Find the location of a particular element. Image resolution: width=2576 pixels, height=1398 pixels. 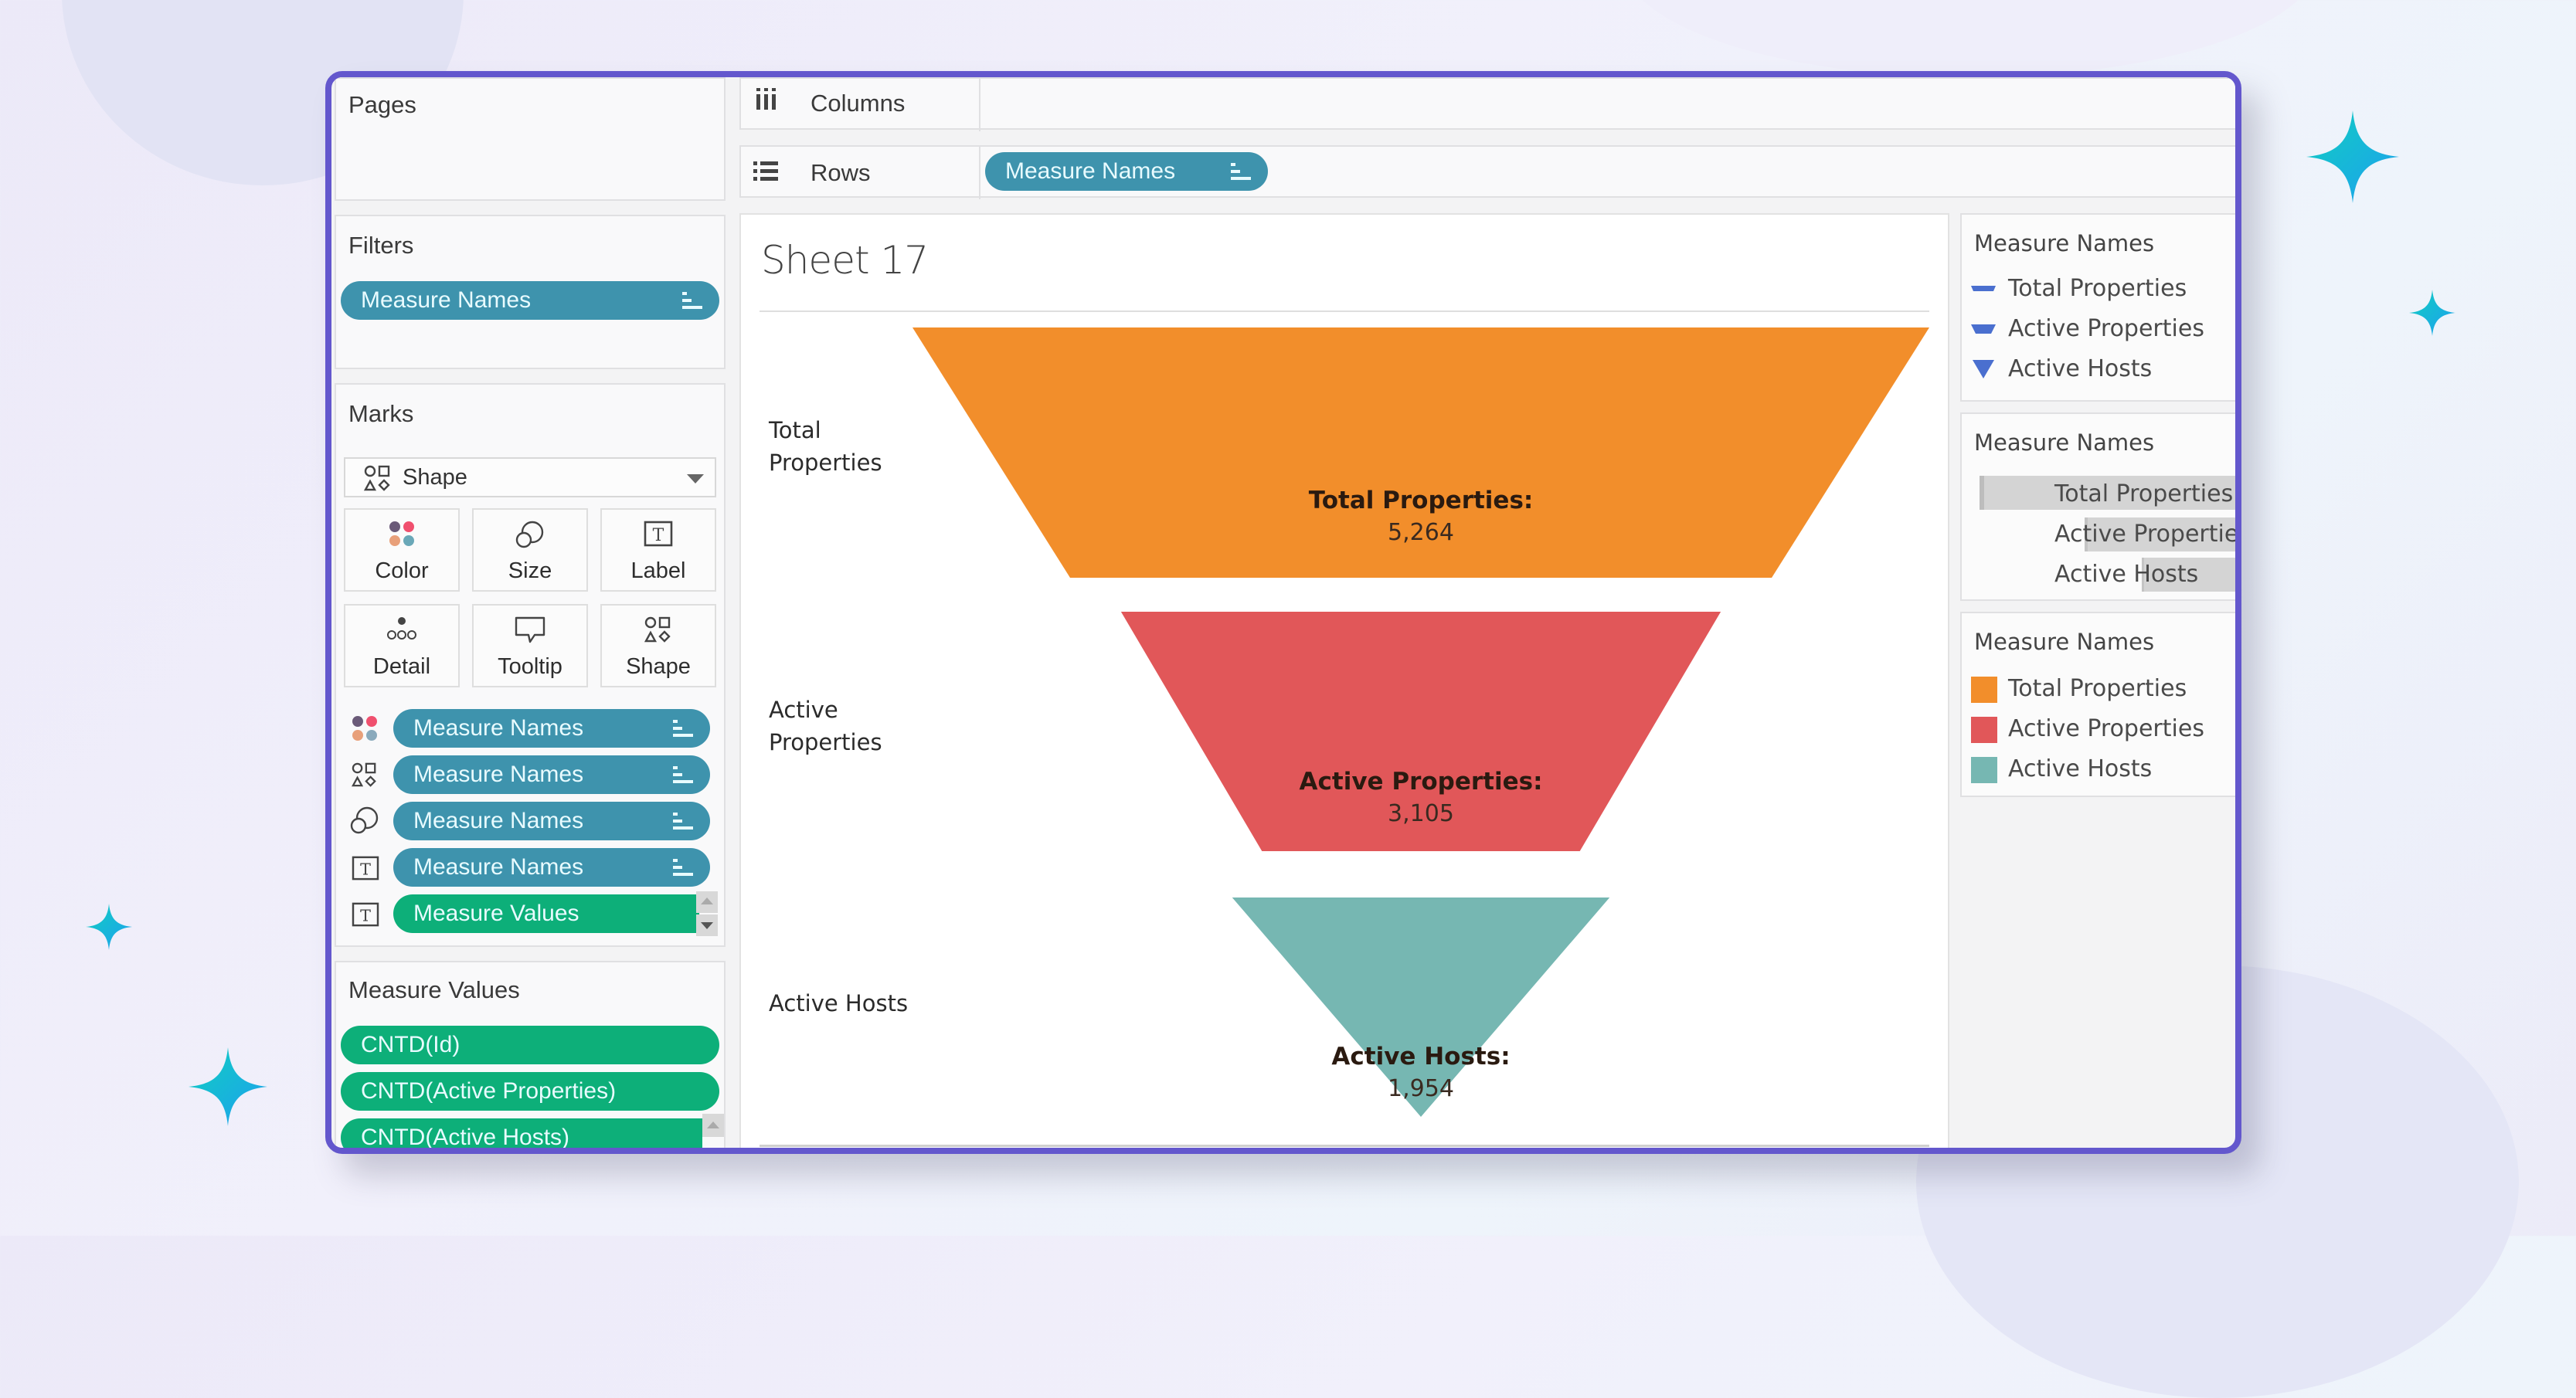

button-label: Detail is located at coordinates (401, 666).